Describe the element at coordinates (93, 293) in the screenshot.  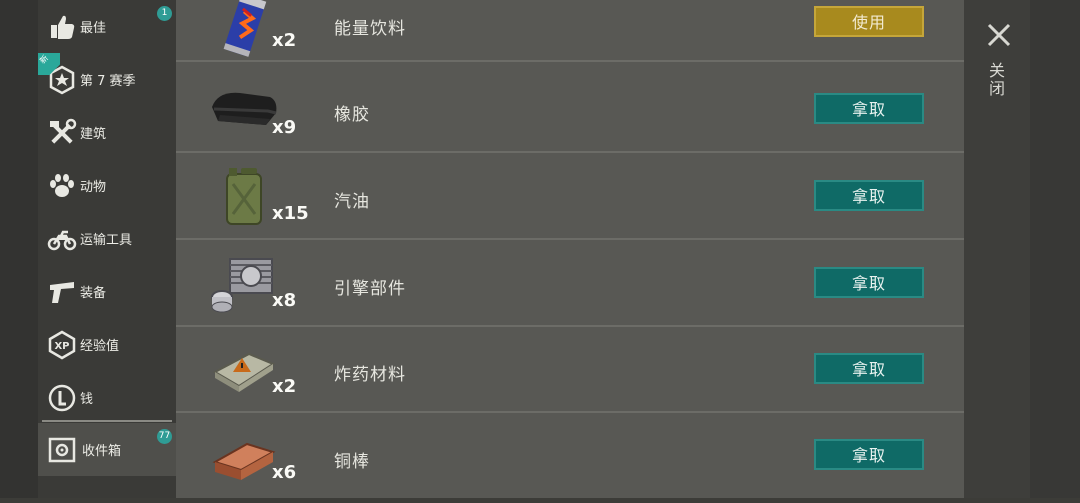
I see `sidebar-item-label: 装备` at that location.